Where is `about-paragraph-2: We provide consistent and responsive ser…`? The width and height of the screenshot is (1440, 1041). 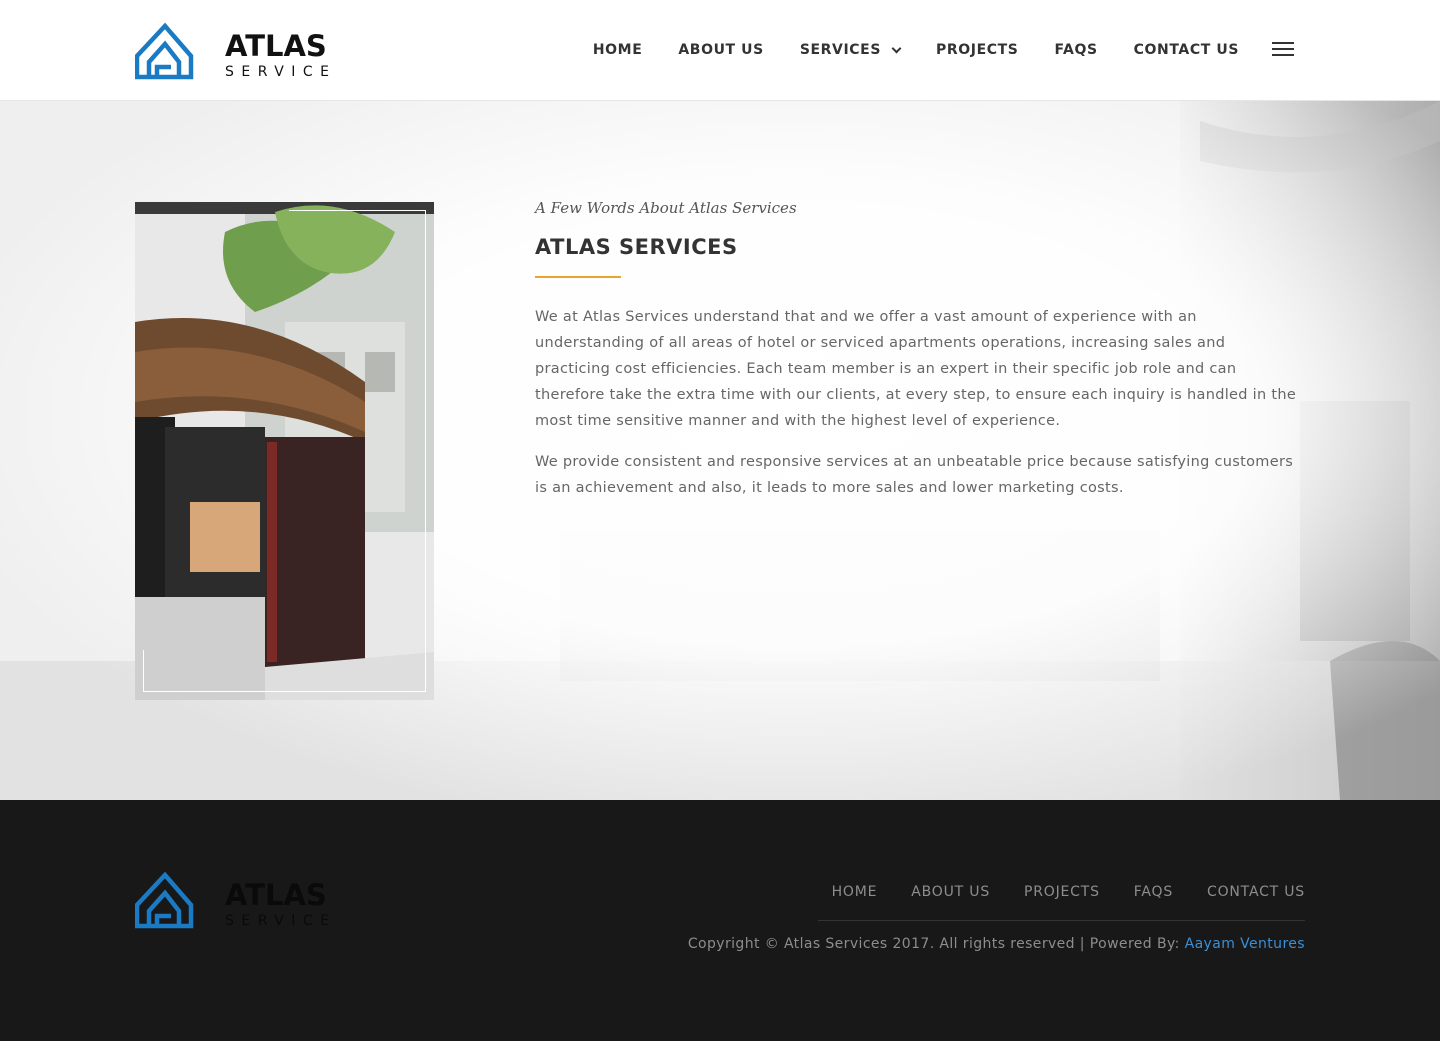 about-paragraph-2: We provide consistent and responsive ser… is located at coordinates (914, 475).